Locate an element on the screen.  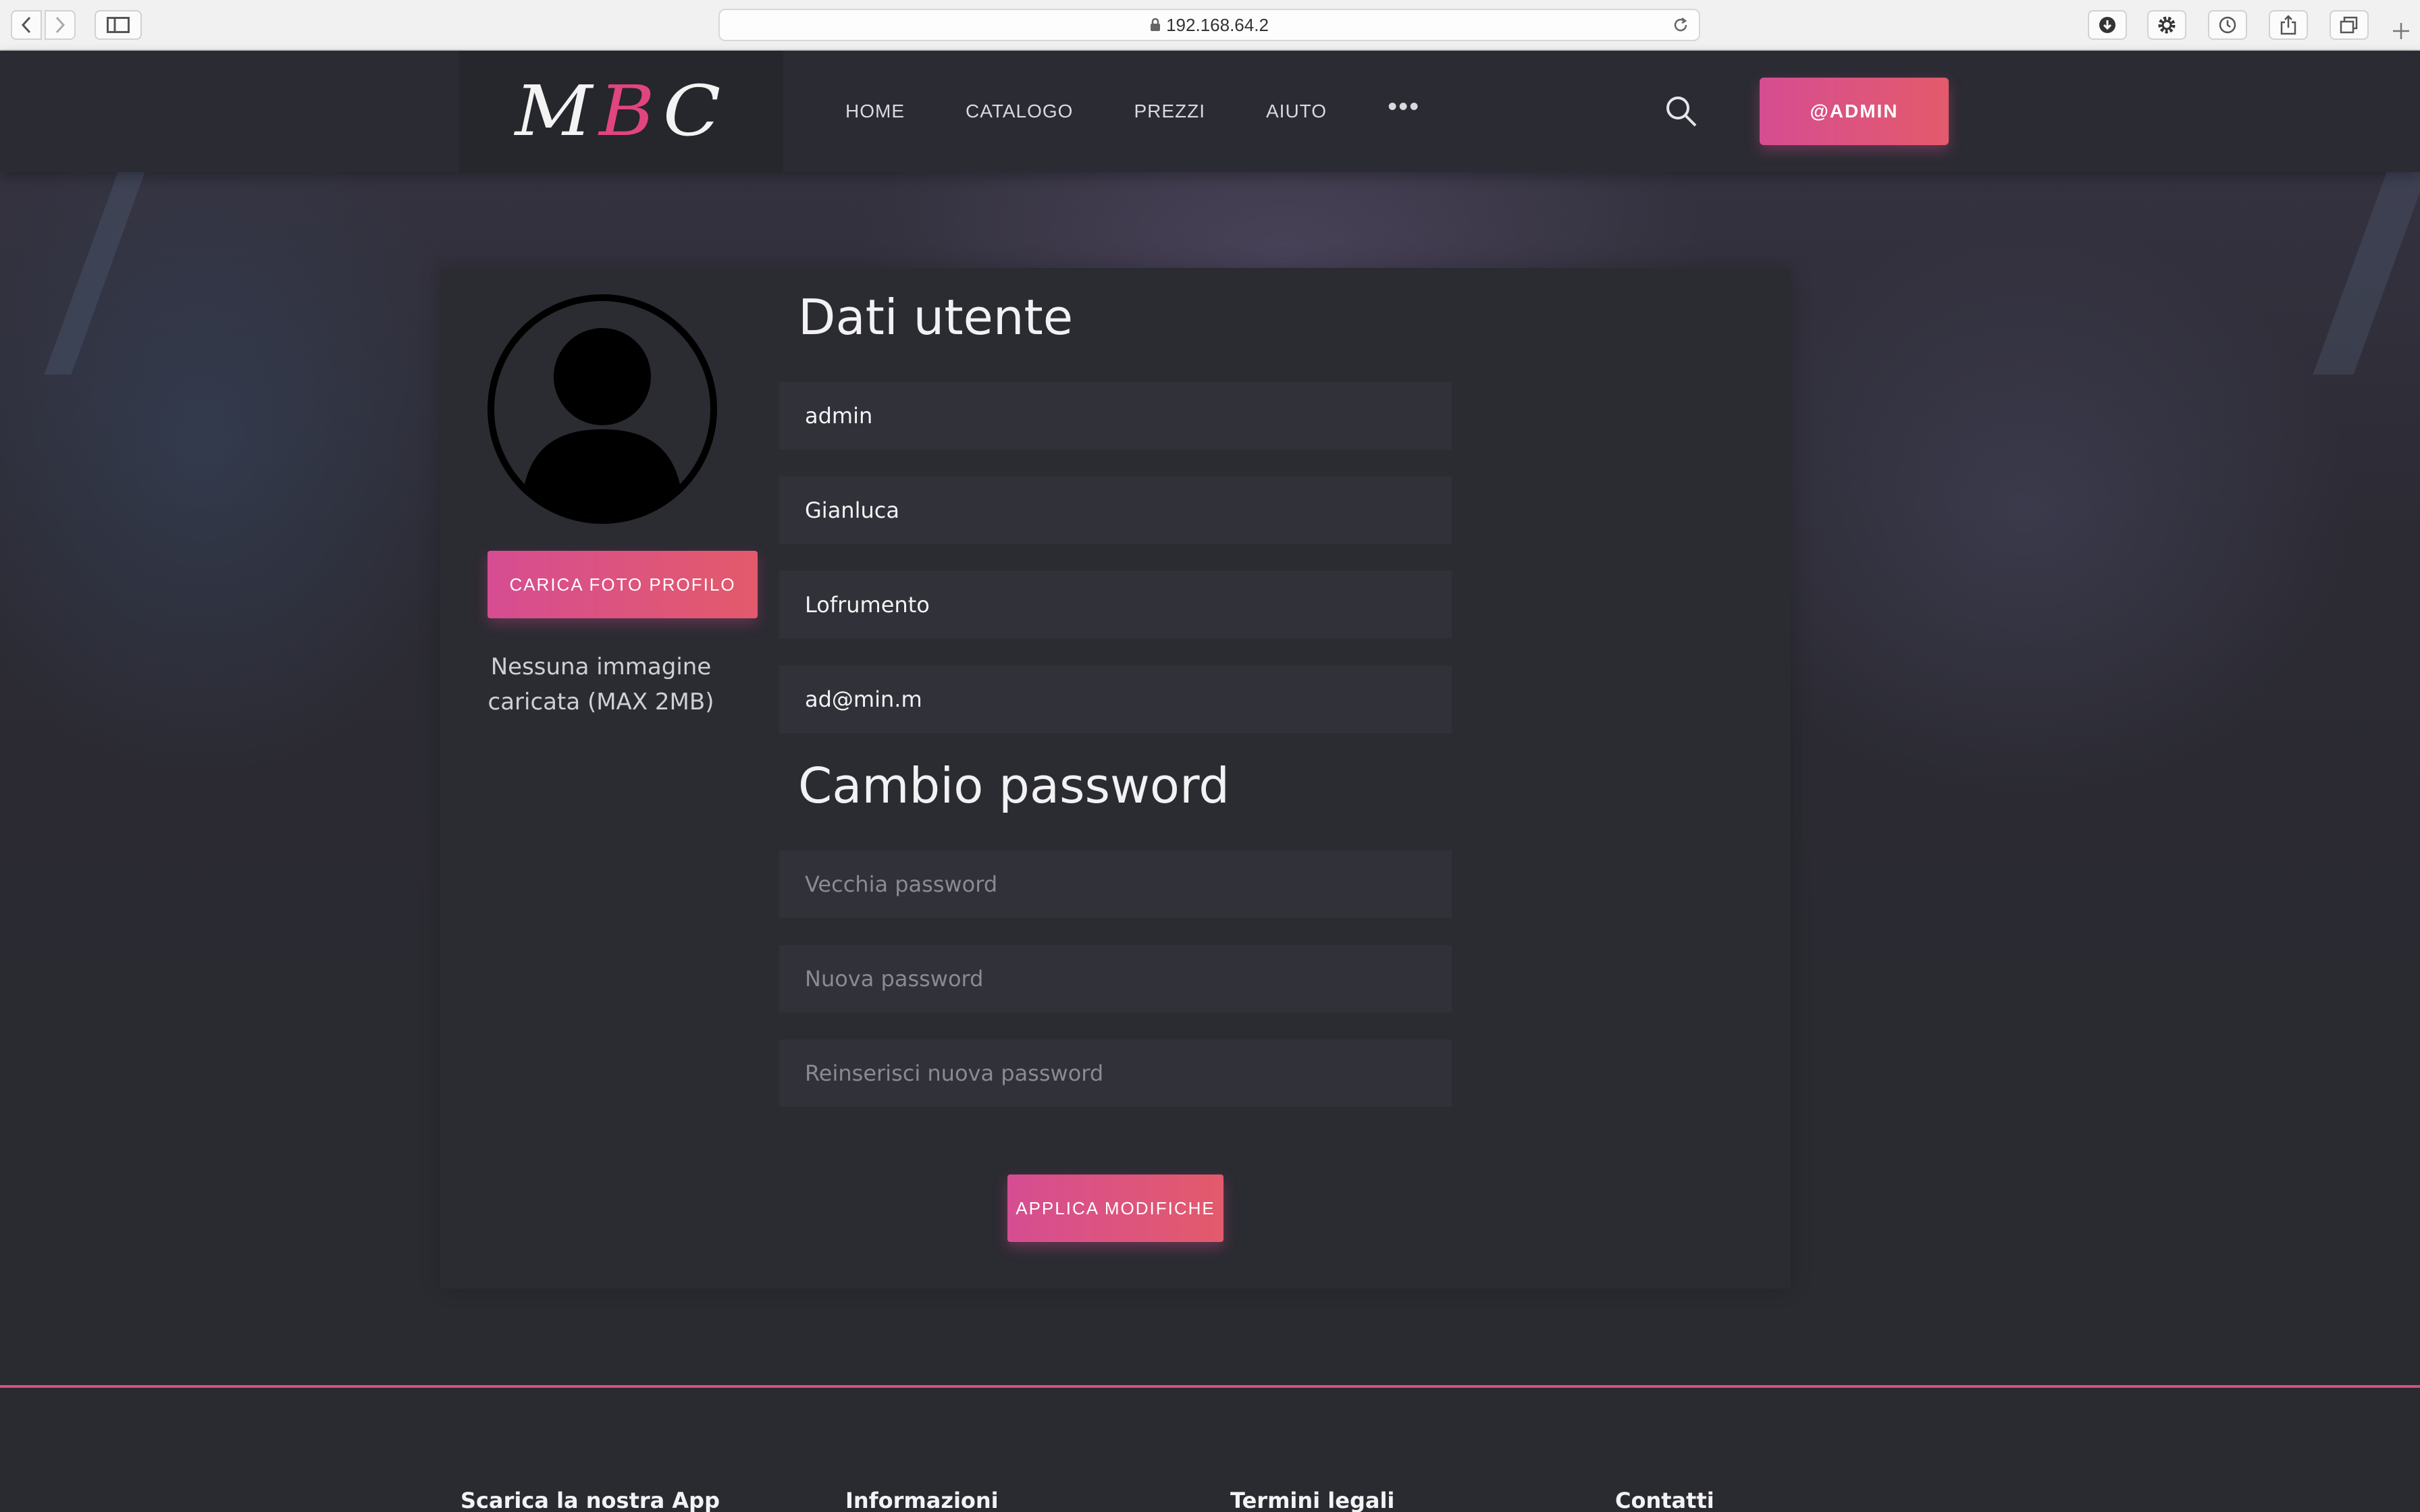
sidebar-toggle-button is located at coordinates (118, 25).